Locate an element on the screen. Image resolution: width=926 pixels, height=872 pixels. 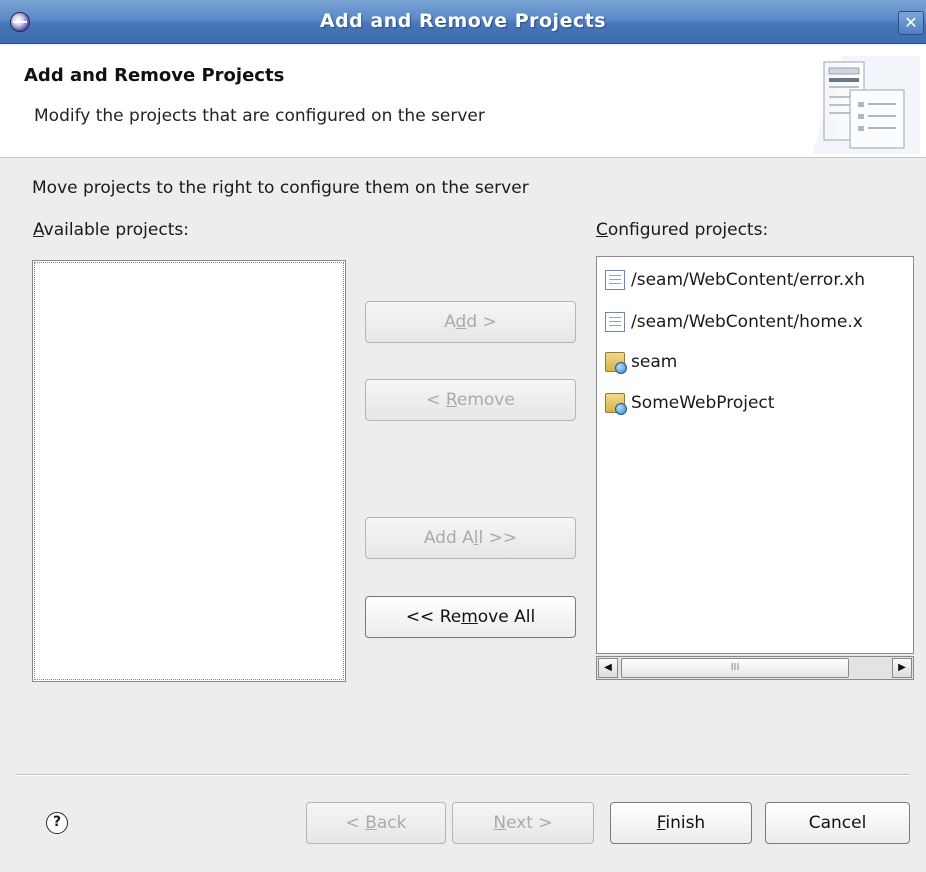
scroll-right-arrow-icon: ▶ is located at coordinates (902, 668).